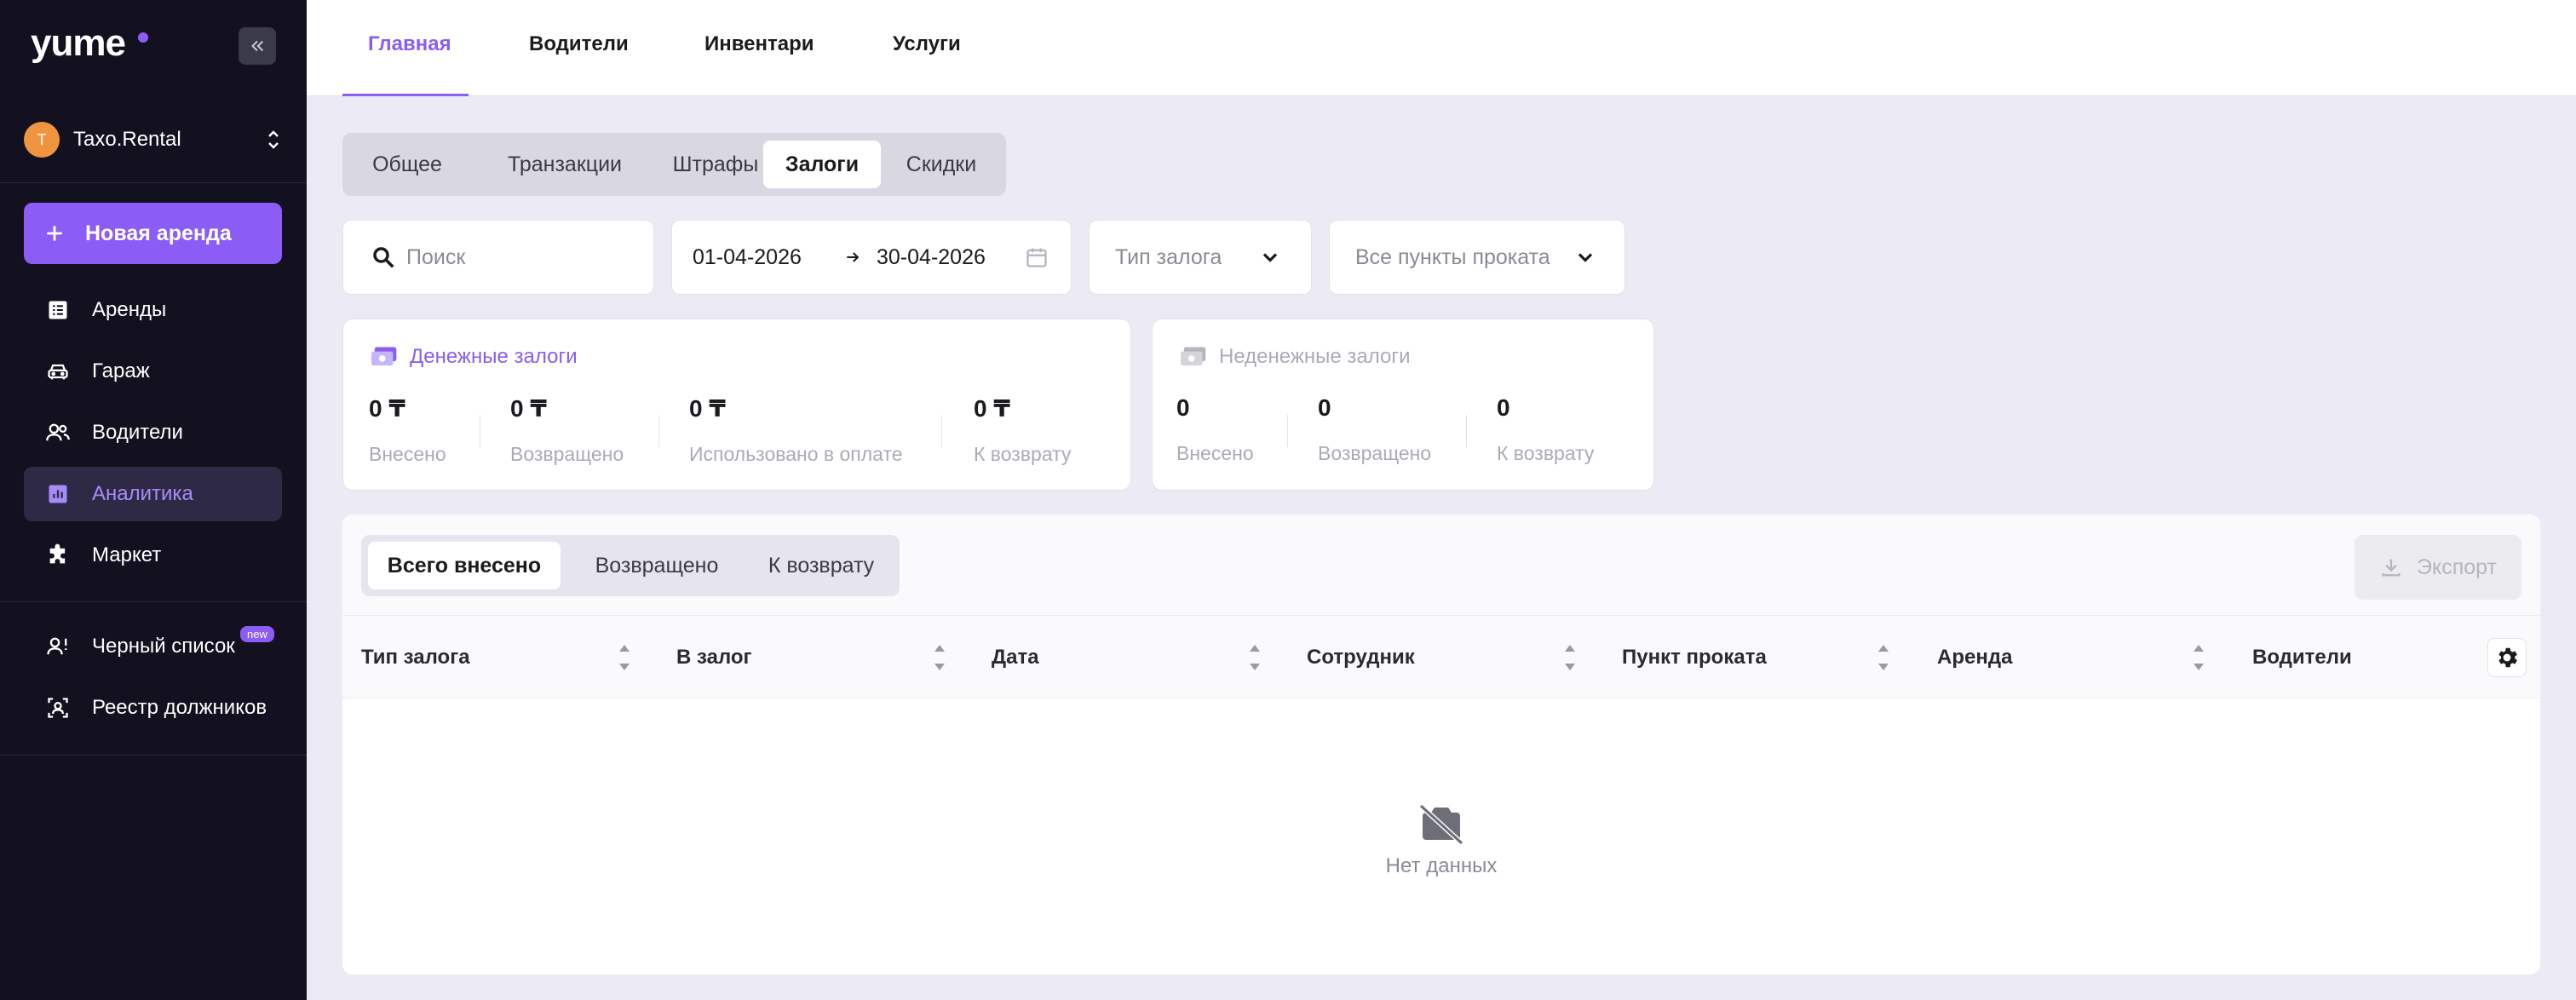 Image resolution: width=2576 pixels, height=1000 pixels. I want to click on org-name: Taxo.Rental, so click(127, 139).